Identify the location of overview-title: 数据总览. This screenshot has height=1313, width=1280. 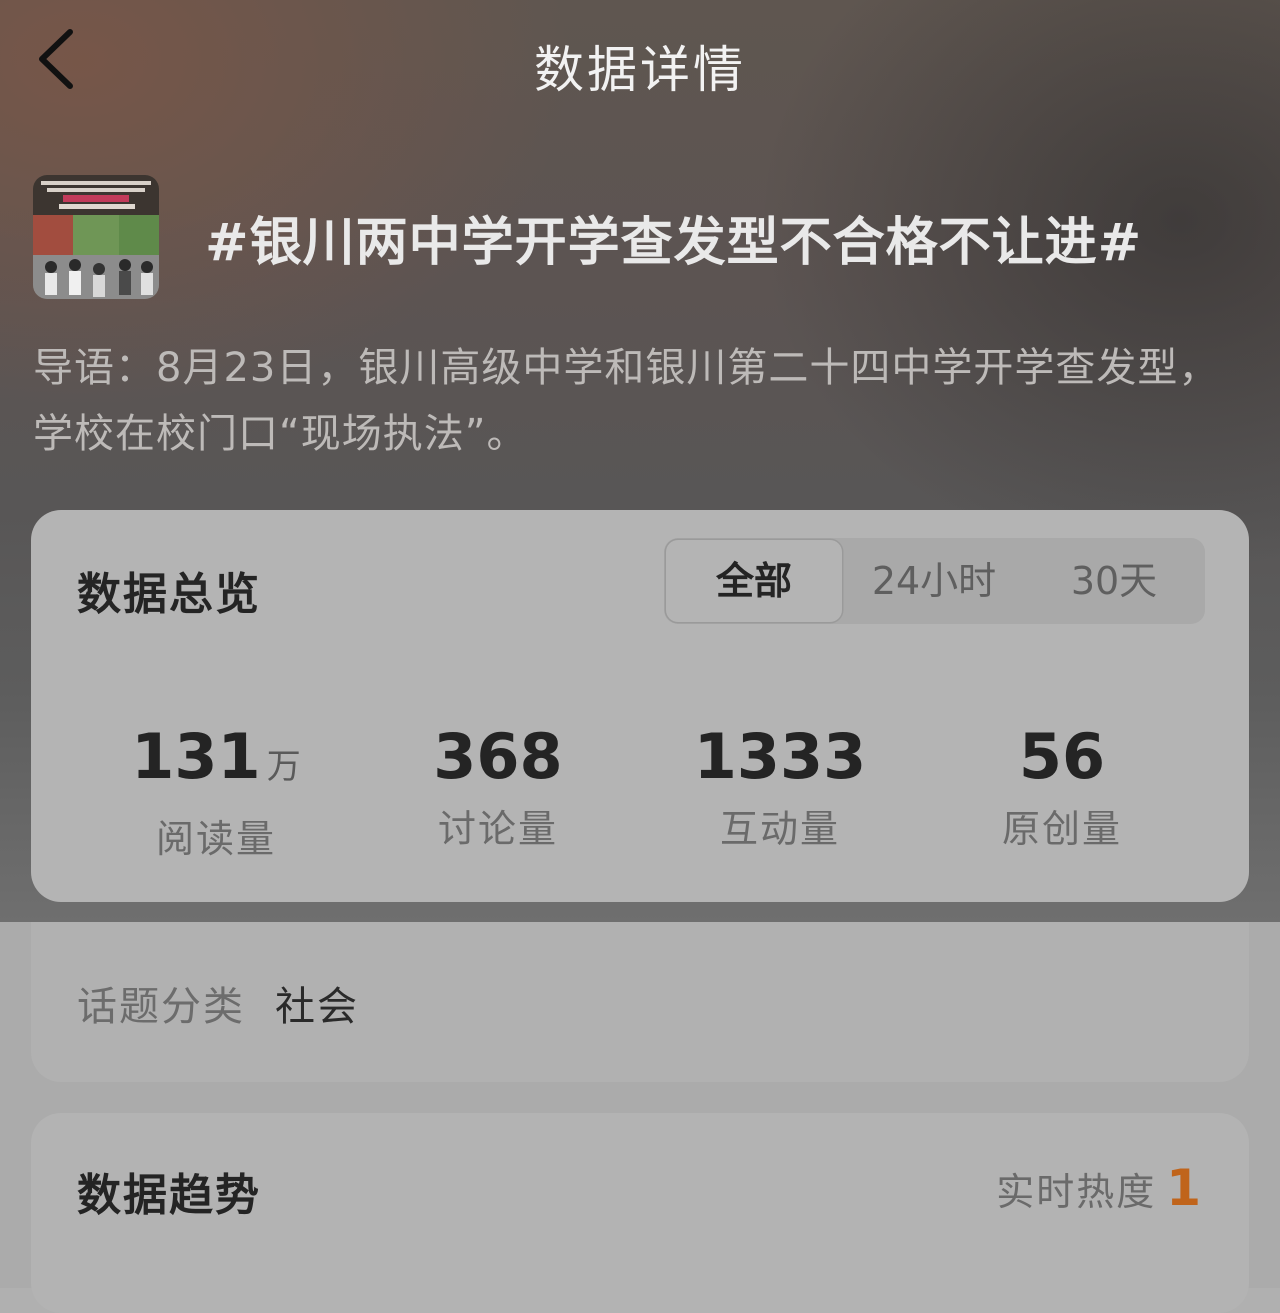
(169, 594).